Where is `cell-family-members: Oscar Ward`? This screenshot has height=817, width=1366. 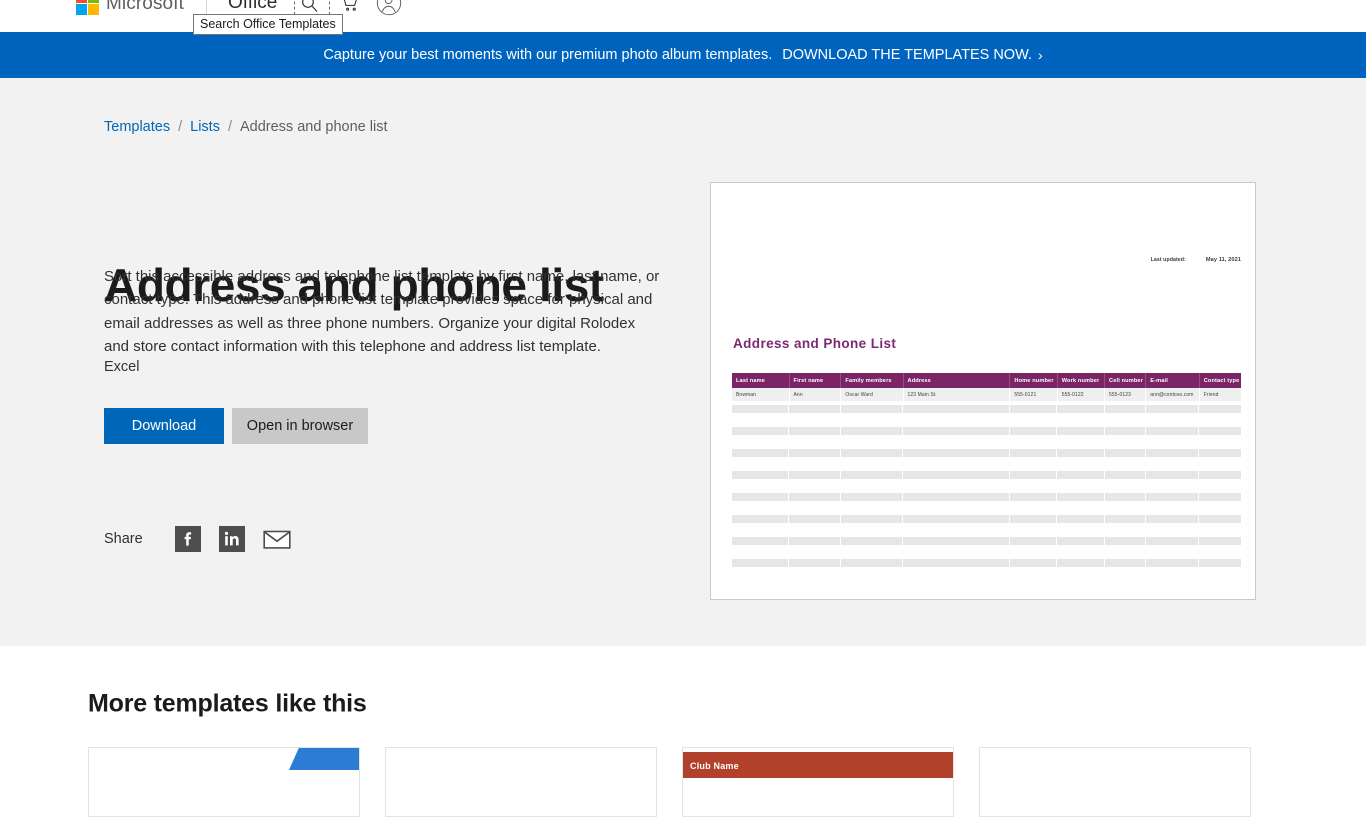 cell-family-members: Oscar Ward is located at coordinates (872, 394).